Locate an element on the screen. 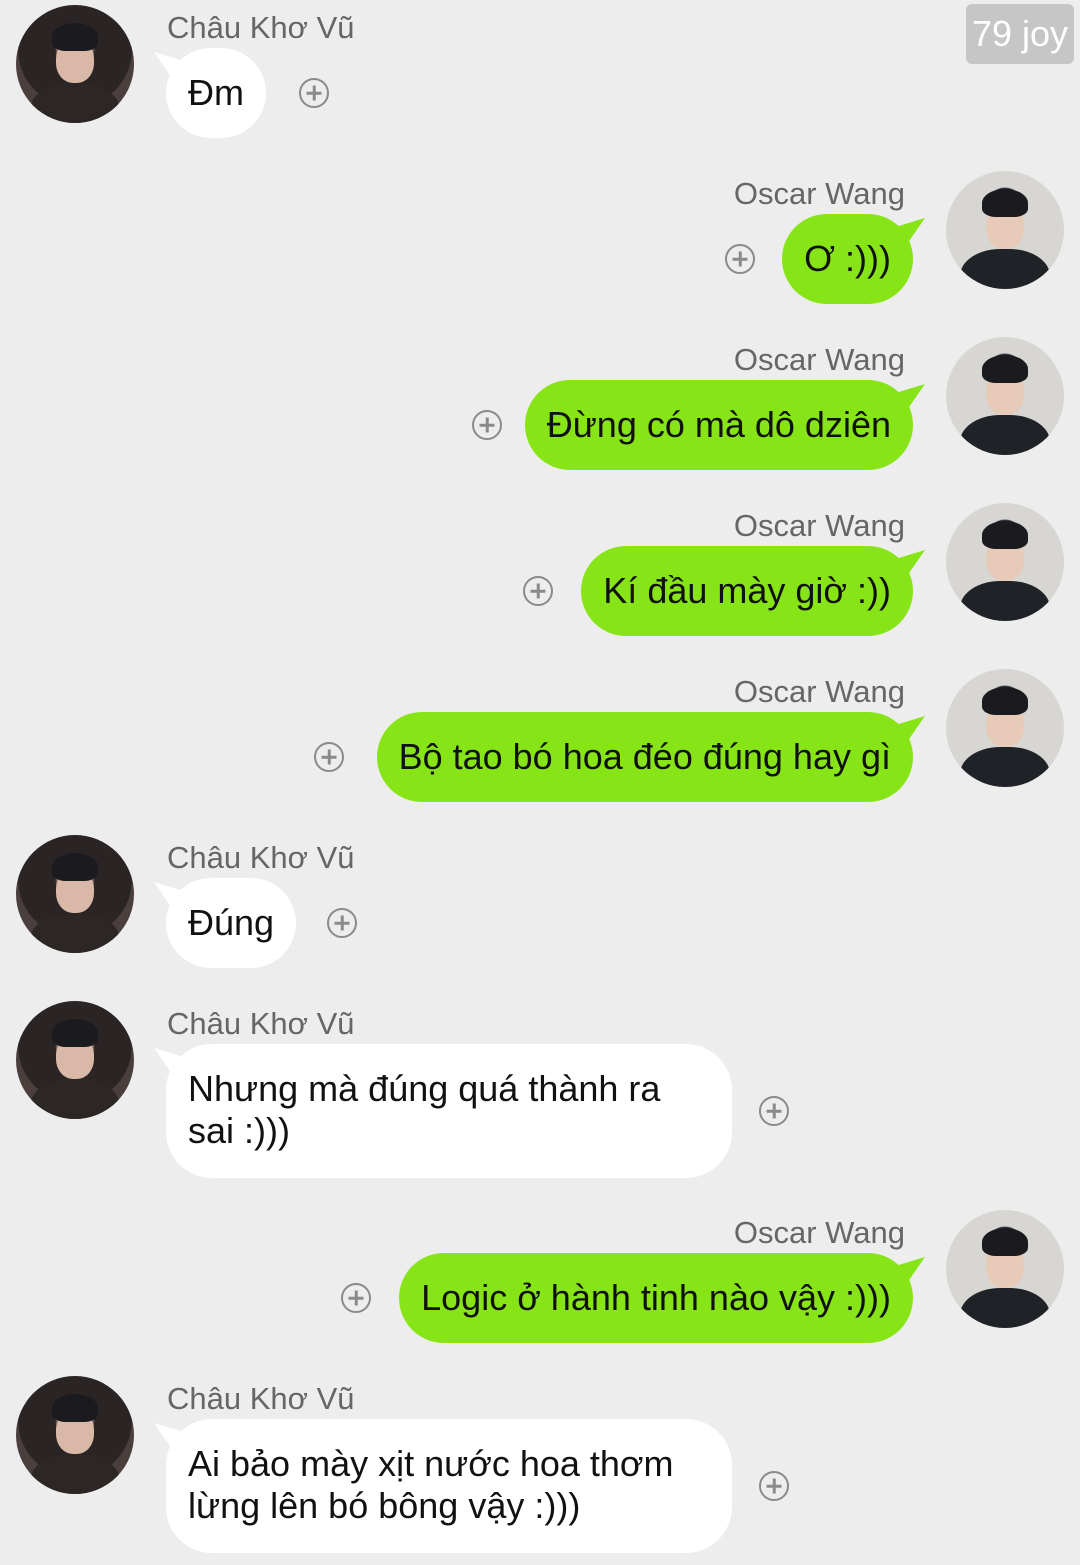  message-bubble: Đm is located at coordinates (216, 93).